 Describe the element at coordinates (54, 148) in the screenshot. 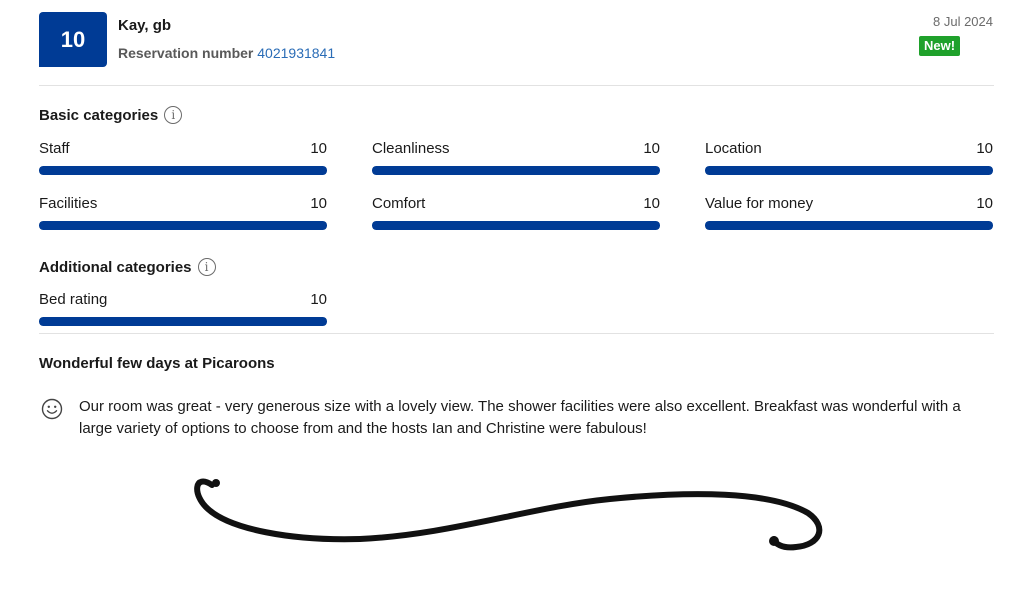

I see `category-label: Staff` at that location.